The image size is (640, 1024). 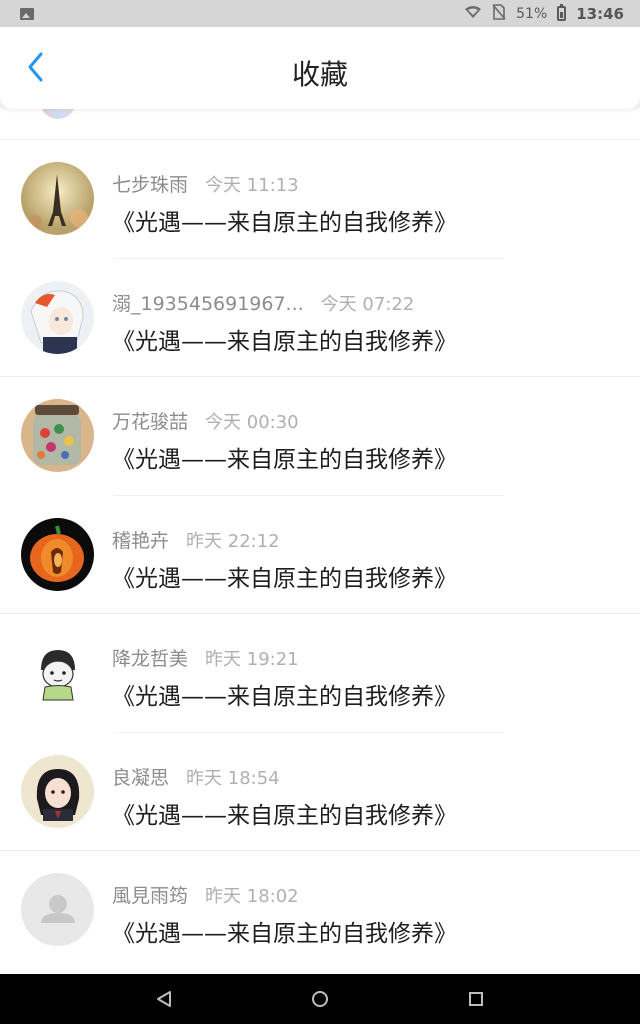 What do you see at coordinates (320, 13) in the screenshot?
I see `status-bar: 51% 13:46` at bounding box center [320, 13].